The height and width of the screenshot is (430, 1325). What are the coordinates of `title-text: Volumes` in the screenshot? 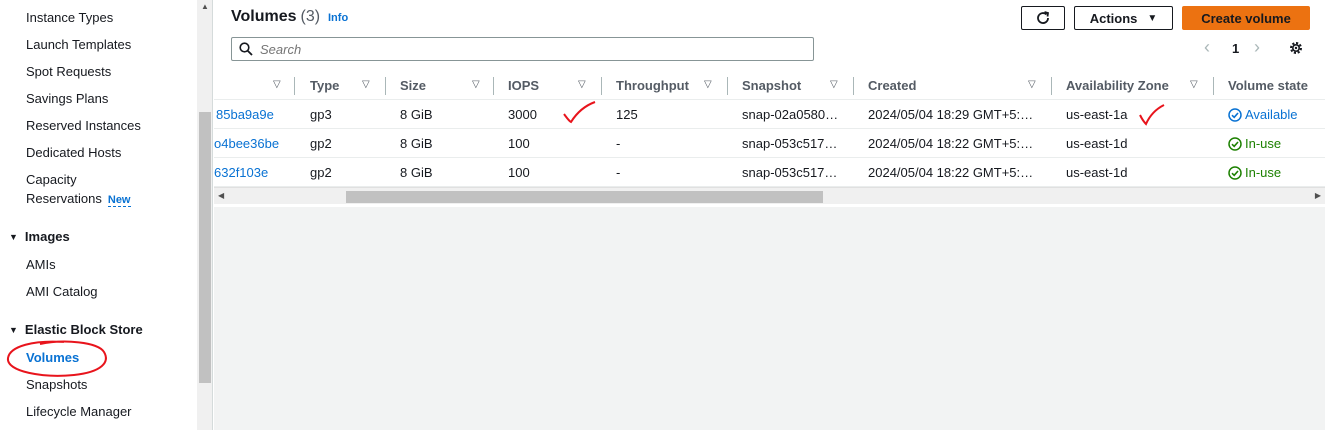 It's located at (264, 16).